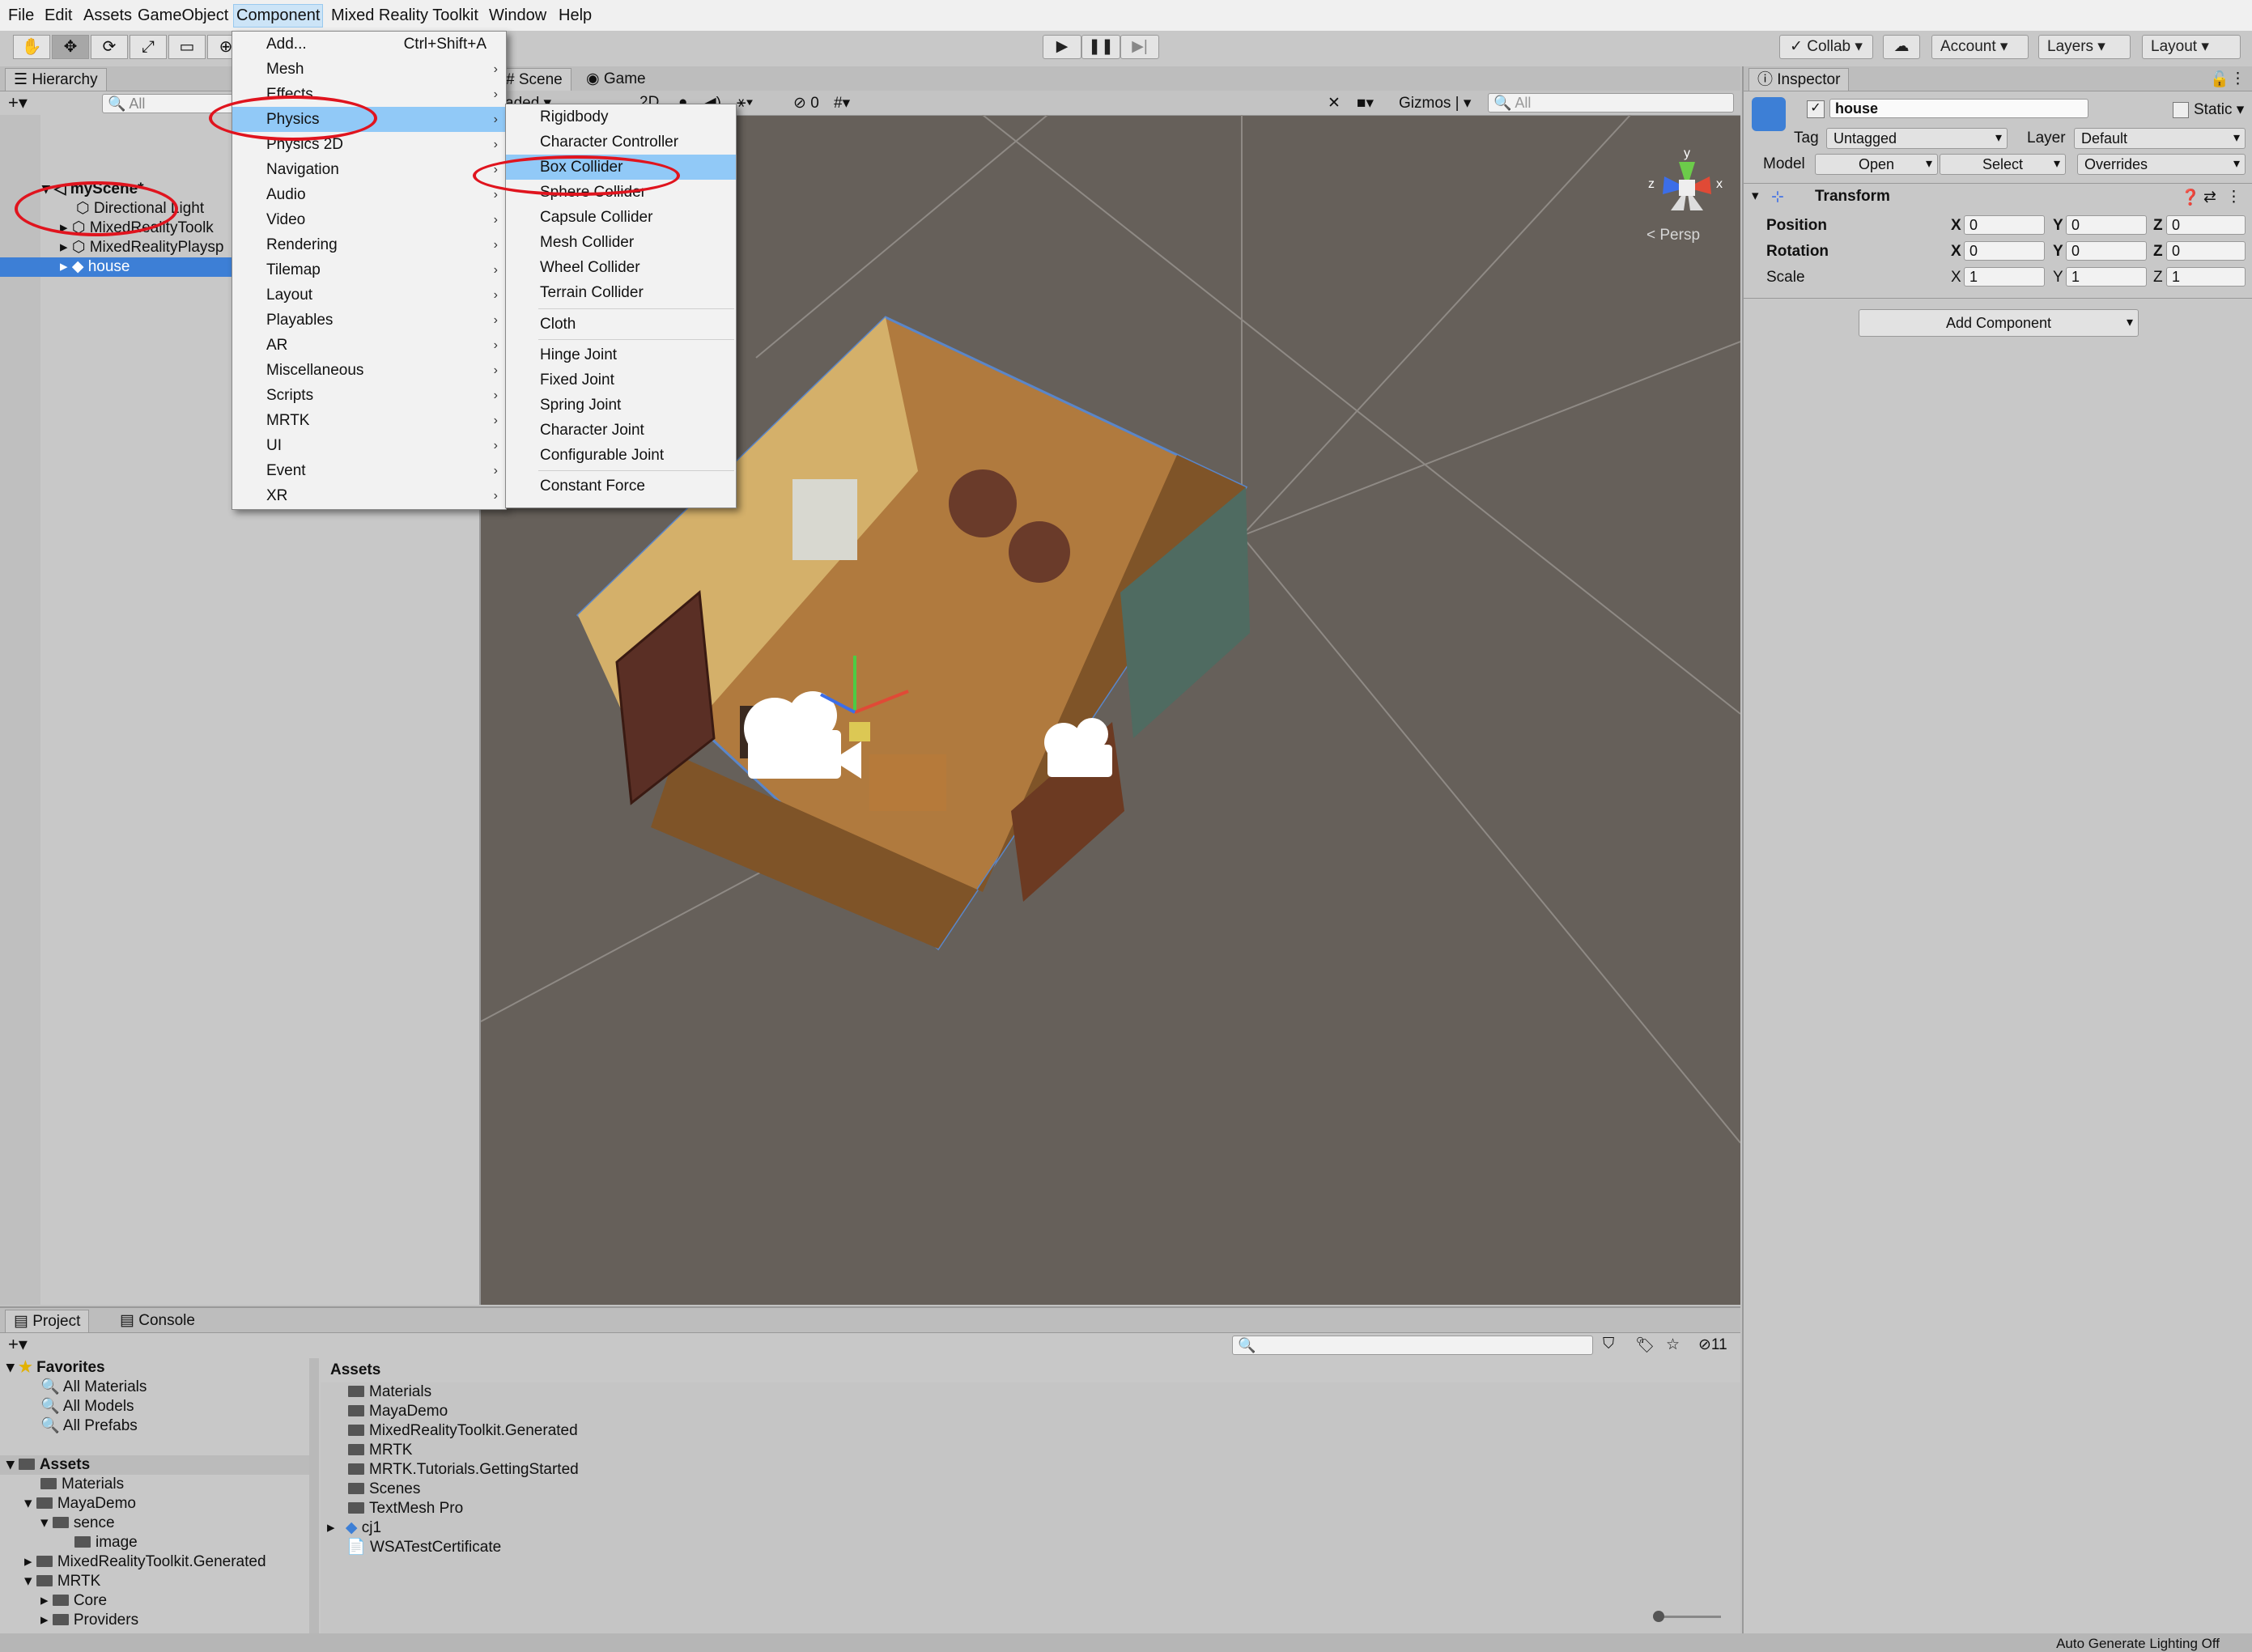 This screenshot has height=1652, width=2252. Describe the element at coordinates (725, 1547) in the screenshot. I see `asset-item: 📄 WSATestCertificate` at that location.